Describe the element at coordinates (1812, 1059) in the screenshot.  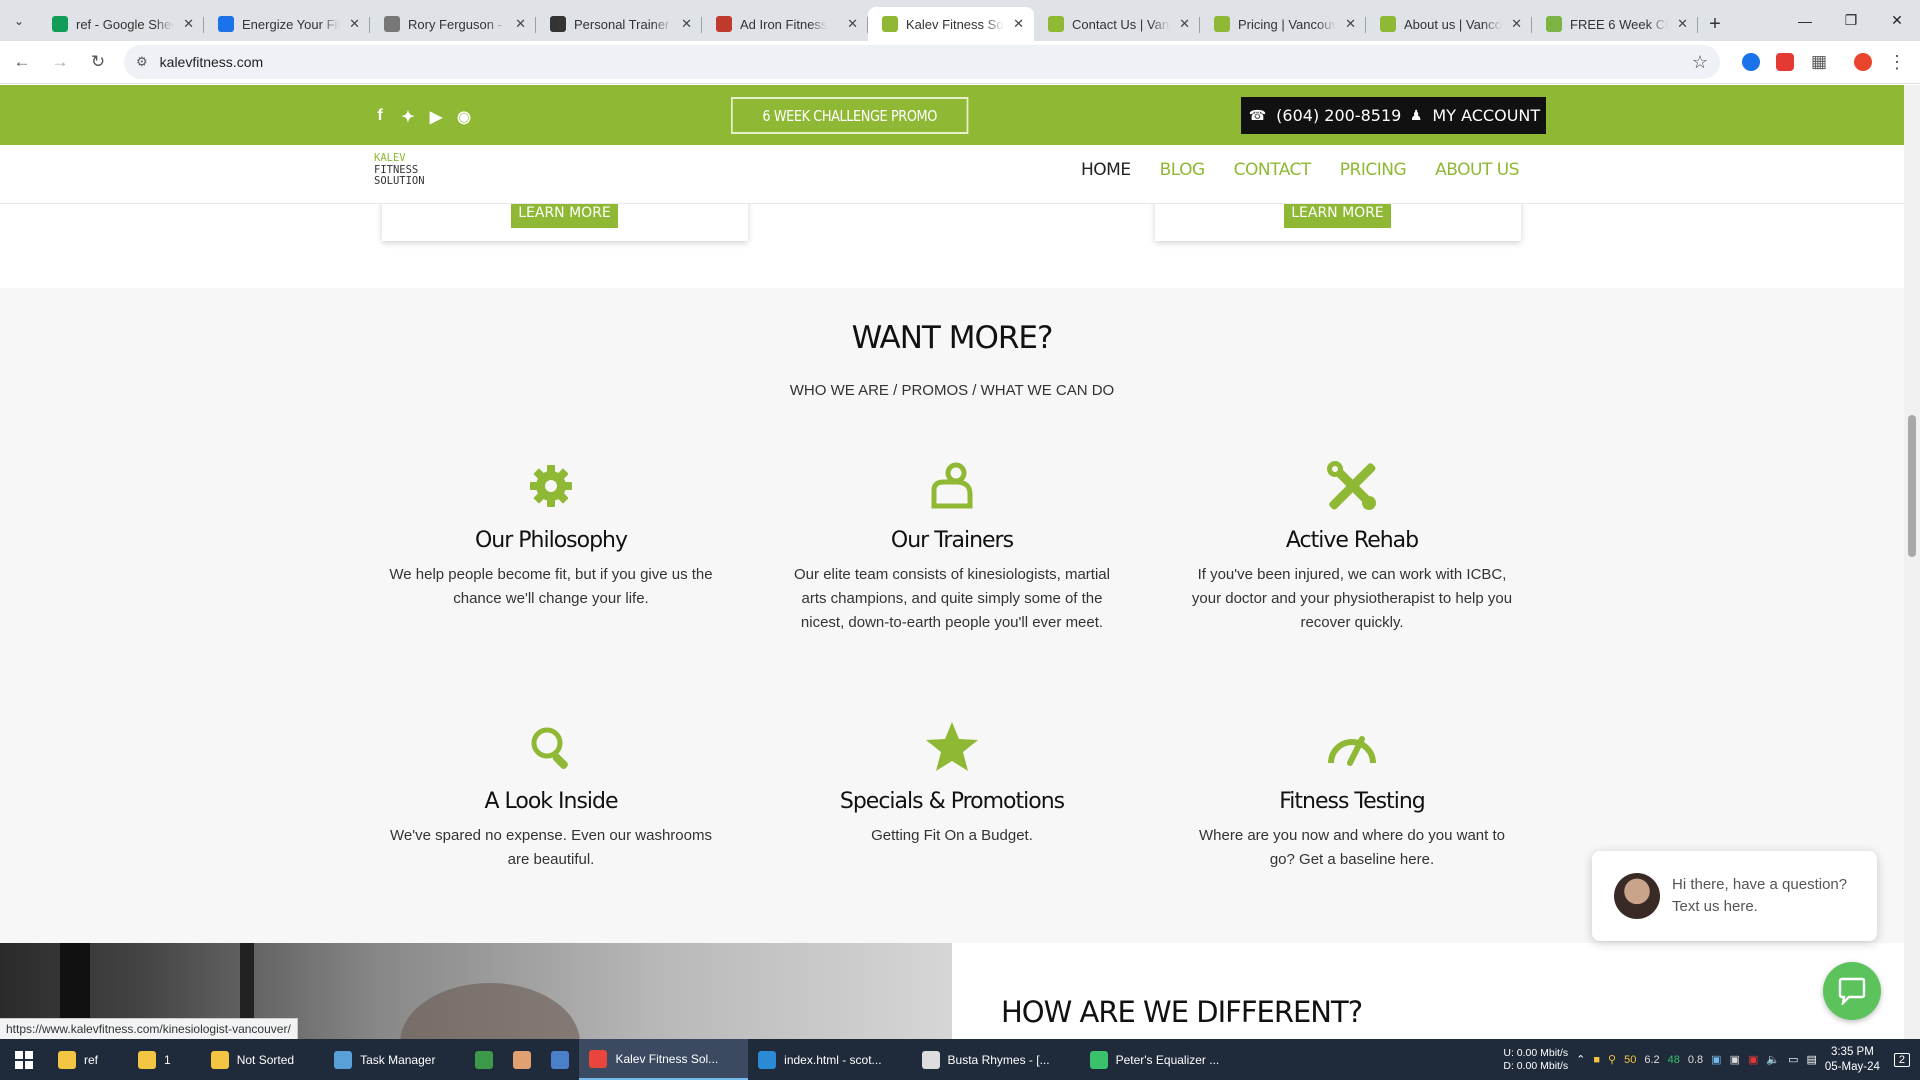
I see `network-icon: ▤` at that location.